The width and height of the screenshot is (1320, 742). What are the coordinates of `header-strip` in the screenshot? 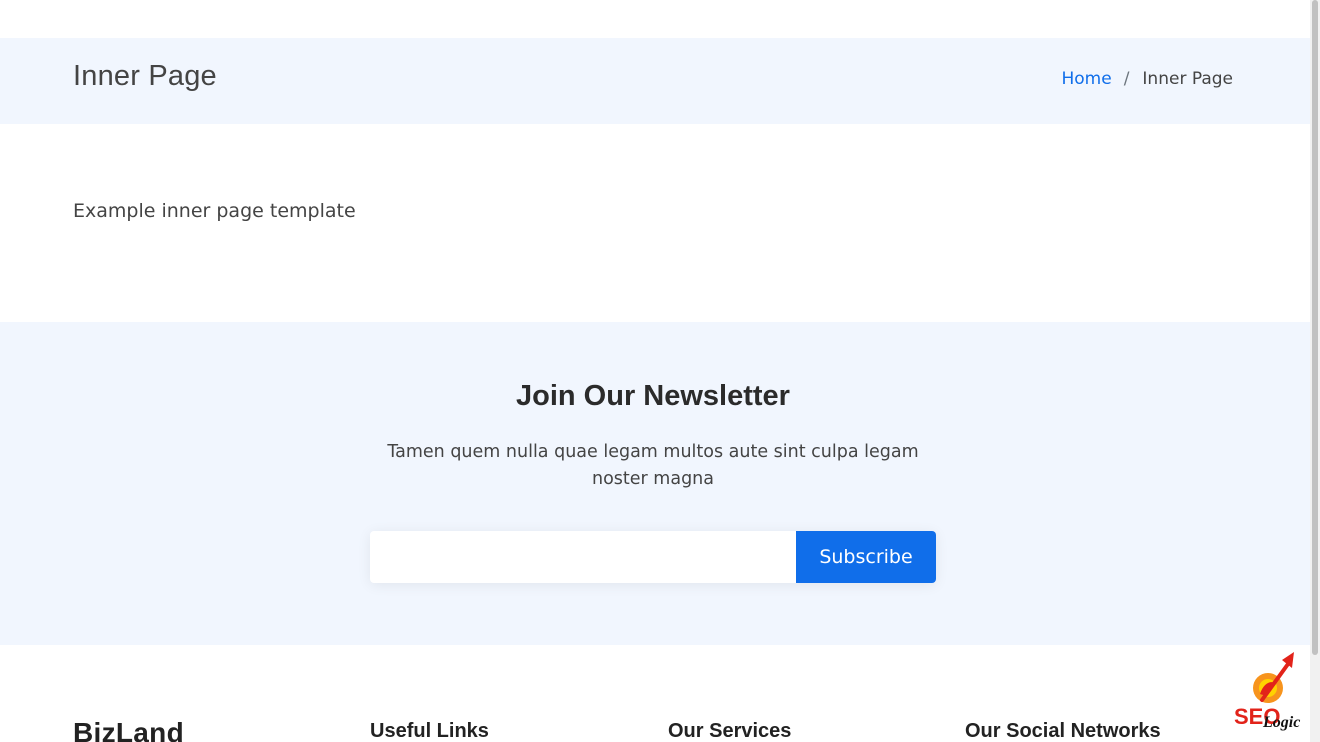 It's located at (655, 19).